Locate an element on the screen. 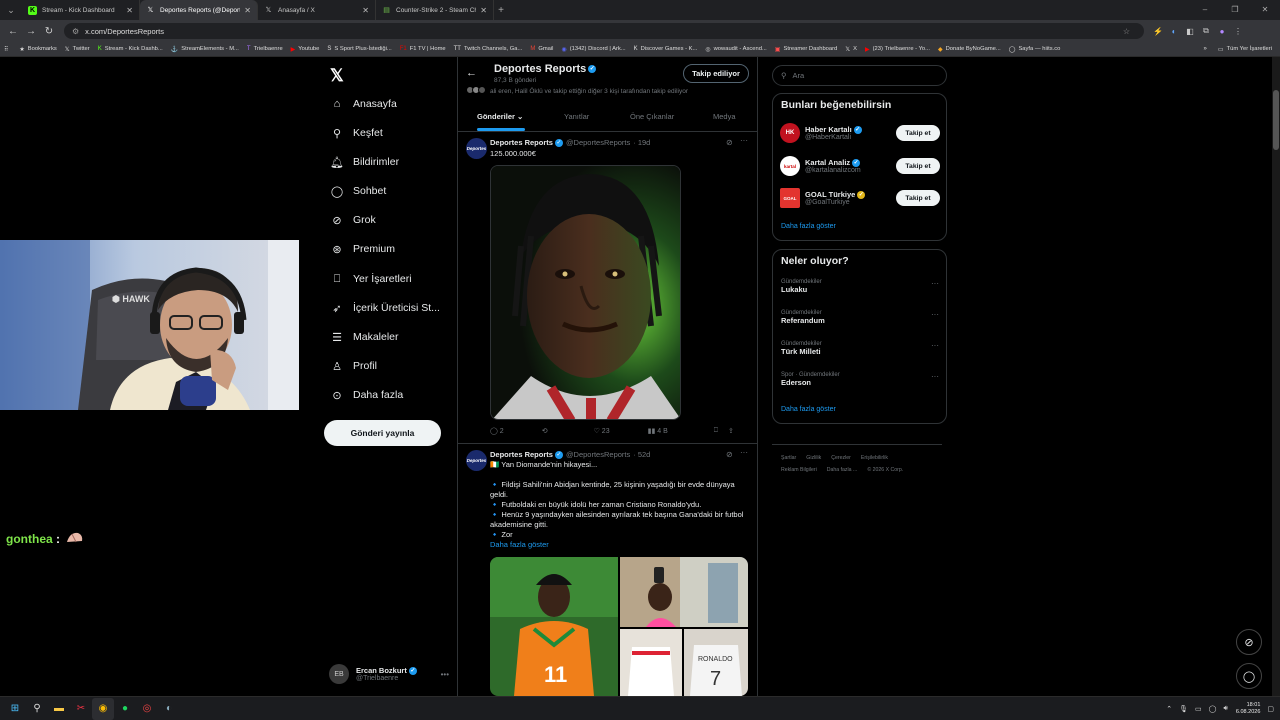 The width and height of the screenshot is (1280, 720). nav-item-chat: ◯ Sohbet is located at coordinates (358, 191).